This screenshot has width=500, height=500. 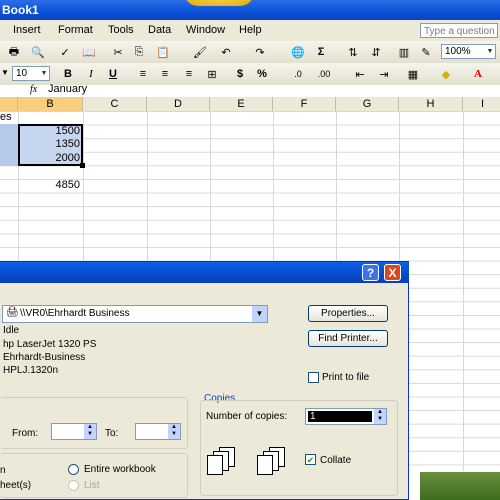 What do you see at coordinates (31, 370) in the screenshot?
I see `printer-comment: HPLJ.1320n` at bounding box center [31, 370].